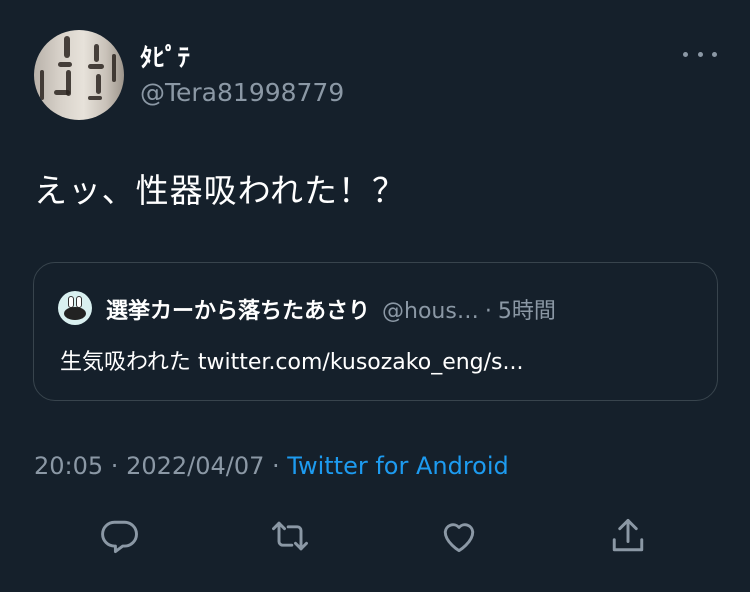 This screenshot has height=592, width=750. Describe the element at coordinates (459, 536) in the screenshot. I see `heart-icon` at that location.